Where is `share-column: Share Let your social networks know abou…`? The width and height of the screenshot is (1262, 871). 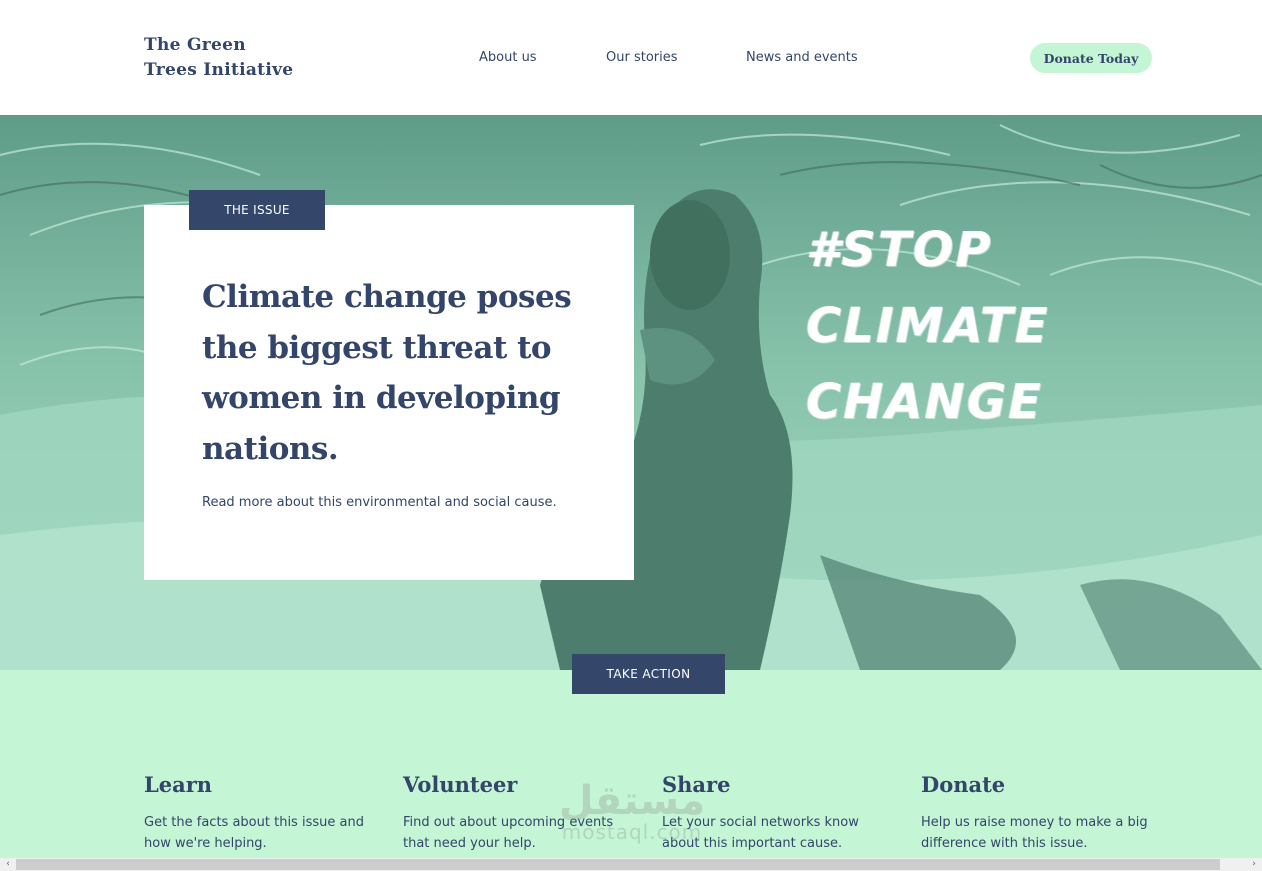
share-column: Share Let your social networks know abou… is located at coordinates (777, 813).